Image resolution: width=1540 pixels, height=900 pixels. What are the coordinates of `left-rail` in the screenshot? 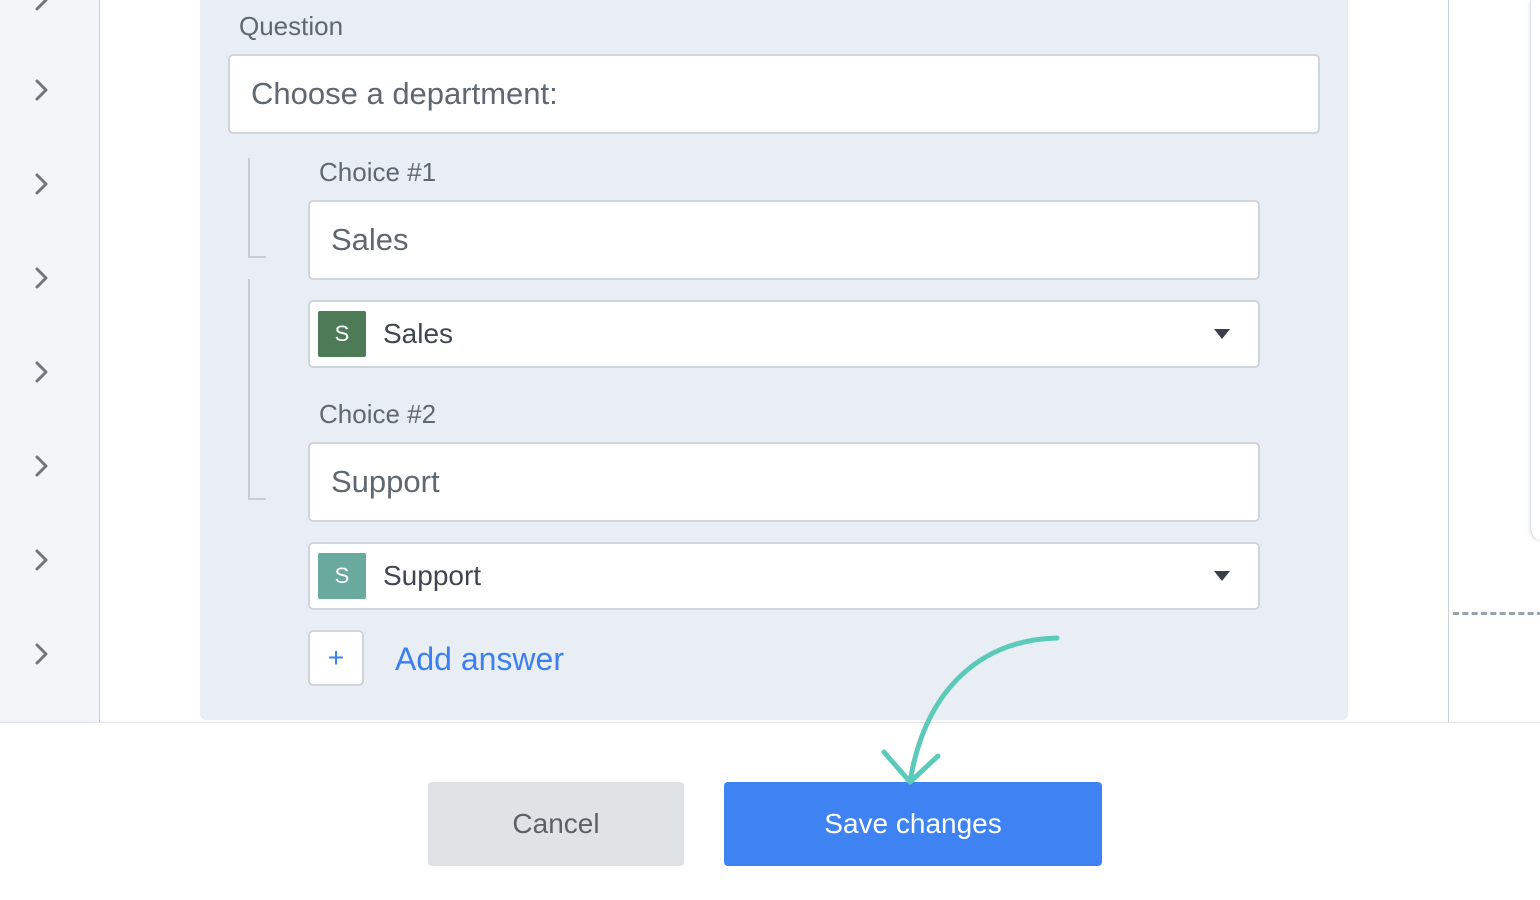 It's located at (50, 361).